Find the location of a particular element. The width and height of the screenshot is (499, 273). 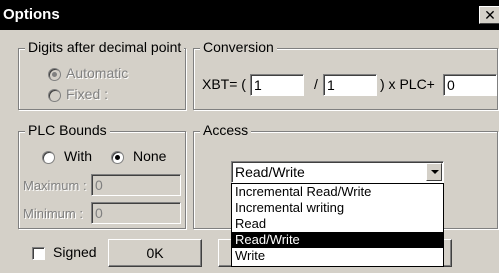

automatic-label: Automatic is located at coordinates (97, 73).